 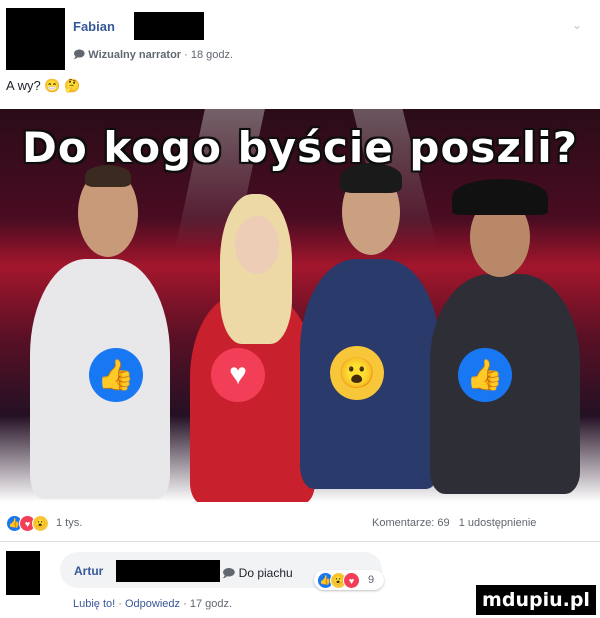 I want to click on comment-reply-link: Odpowiedz, so click(x=152, y=604).